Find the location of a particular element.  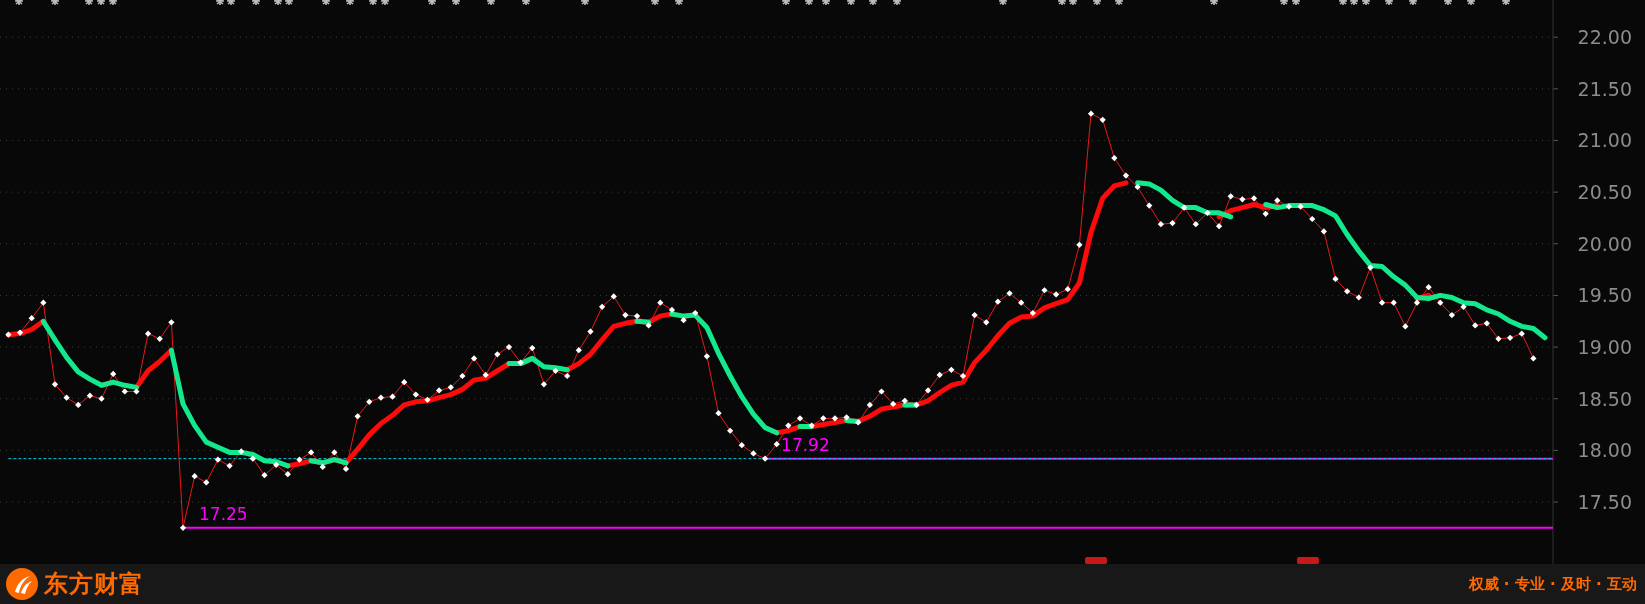

y-axis-label: 18.50 is located at coordinates (1604, 398).